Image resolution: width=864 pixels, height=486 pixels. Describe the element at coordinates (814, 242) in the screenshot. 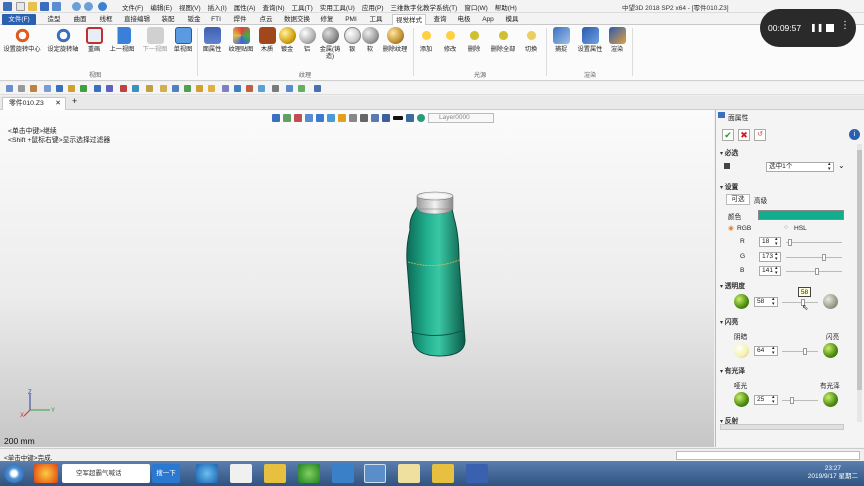

I see `r-slider` at that location.